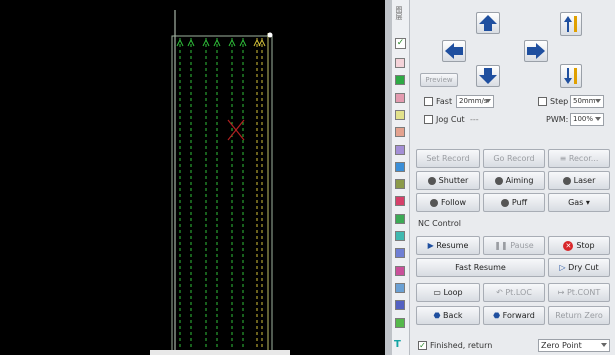  I want to click on preview-button: Preview, so click(439, 80).